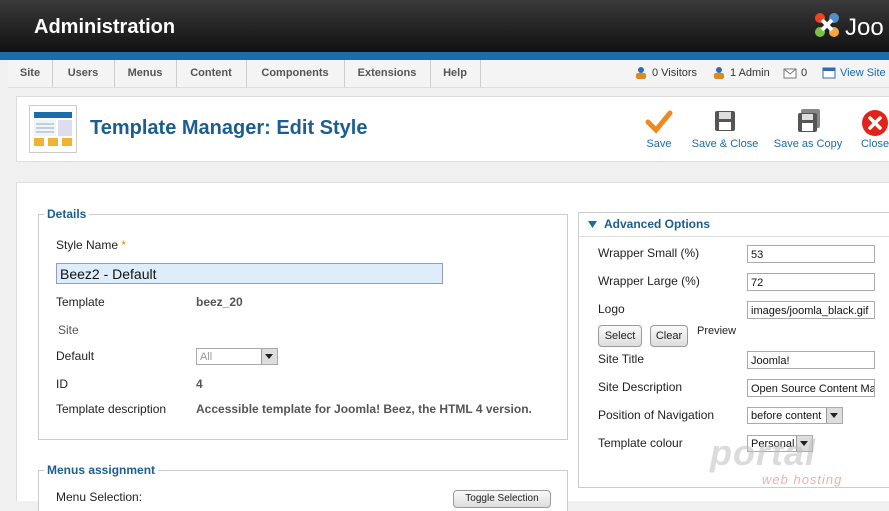 This screenshot has height=511, width=889. Describe the element at coordinates (811, 254) in the screenshot. I see `wrapper-small-input: 53` at that location.